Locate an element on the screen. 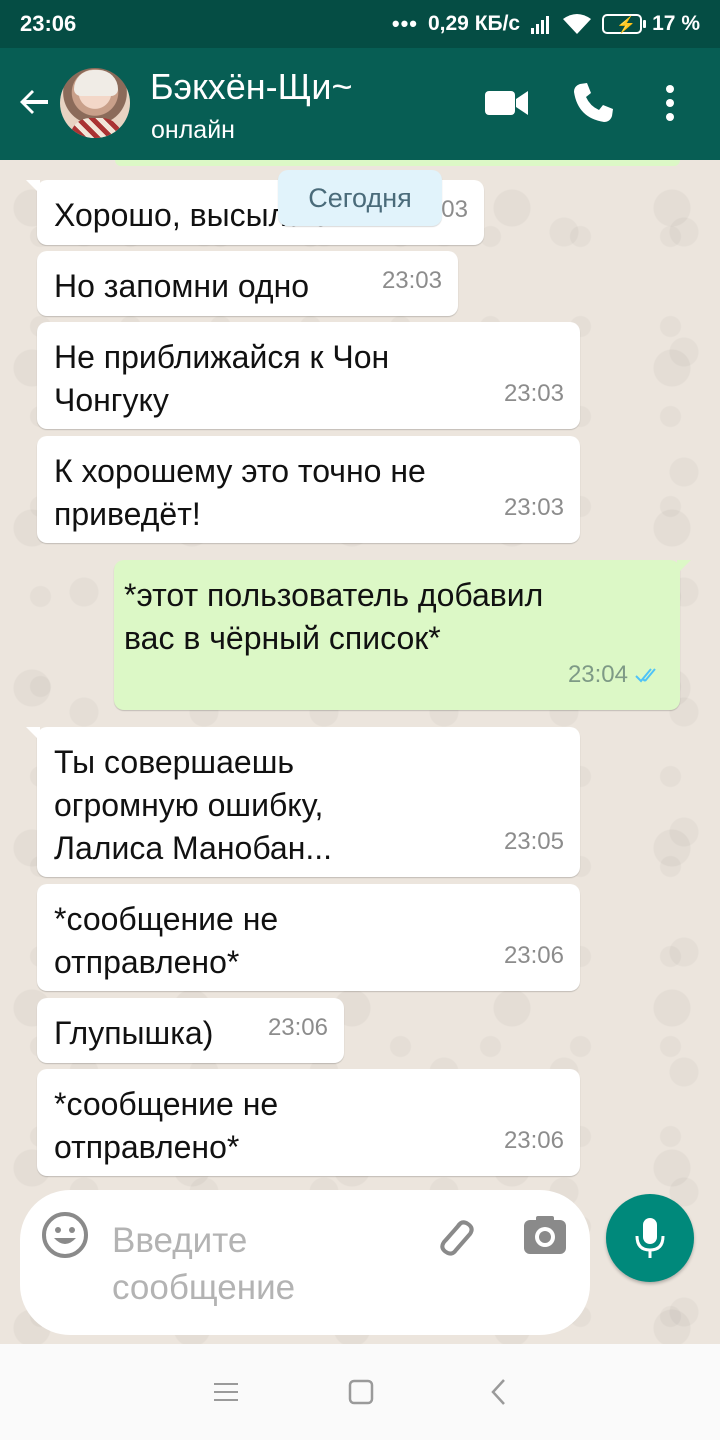 The height and width of the screenshot is (1440, 720). back-icon is located at coordinates (500, 1392).